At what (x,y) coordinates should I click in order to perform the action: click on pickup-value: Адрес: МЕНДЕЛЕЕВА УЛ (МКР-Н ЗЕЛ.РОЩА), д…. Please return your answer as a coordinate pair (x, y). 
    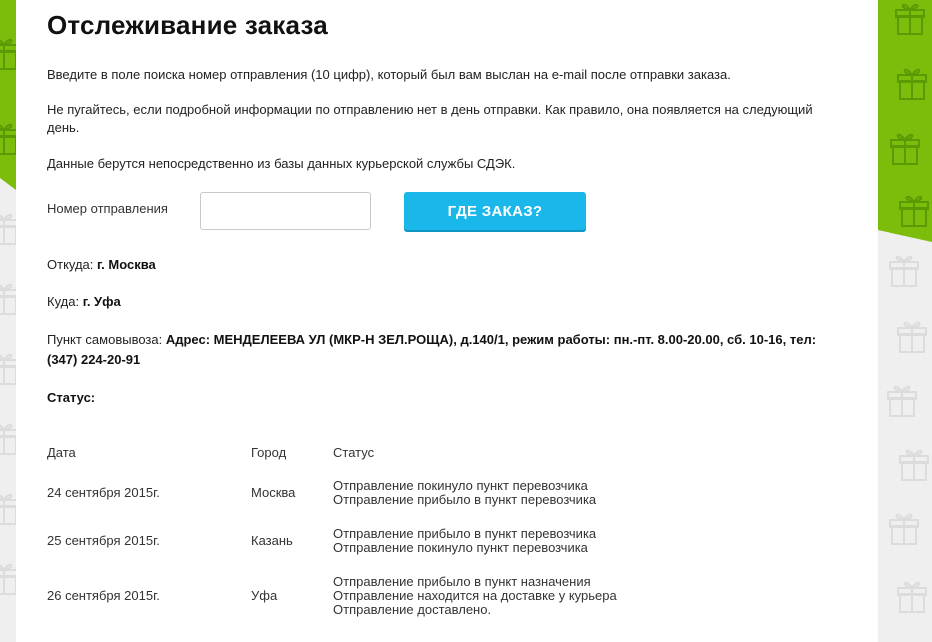
    Looking at the image, I should click on (432, 349).